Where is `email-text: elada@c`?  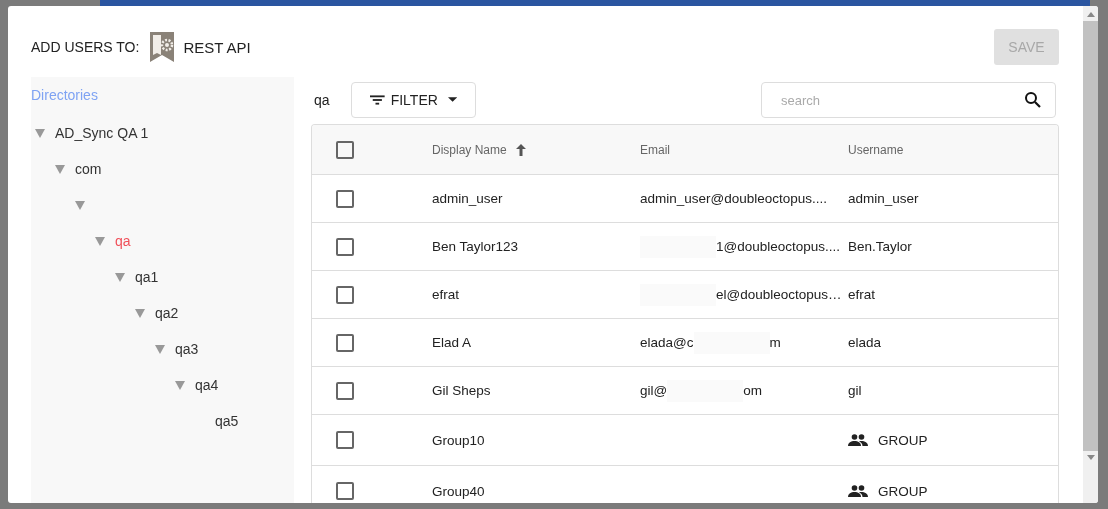 email-text: elada@c is located at coordinates (667, 342).